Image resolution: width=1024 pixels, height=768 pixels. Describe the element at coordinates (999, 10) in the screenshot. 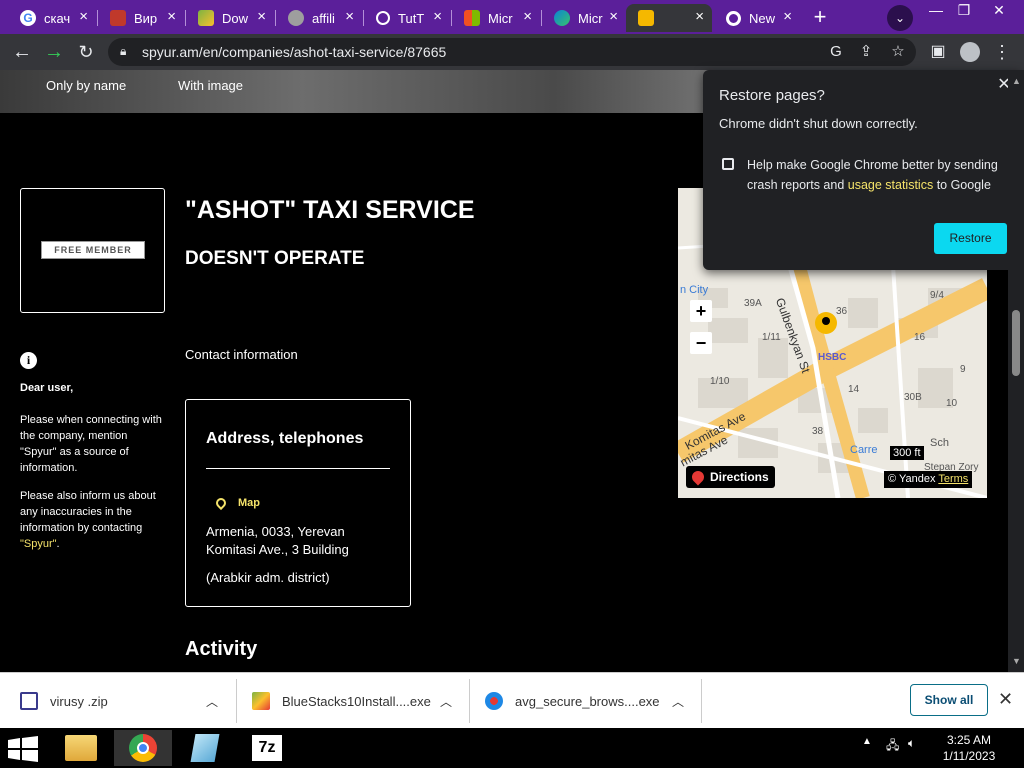

I see `window-close-button: ✕` at that location.